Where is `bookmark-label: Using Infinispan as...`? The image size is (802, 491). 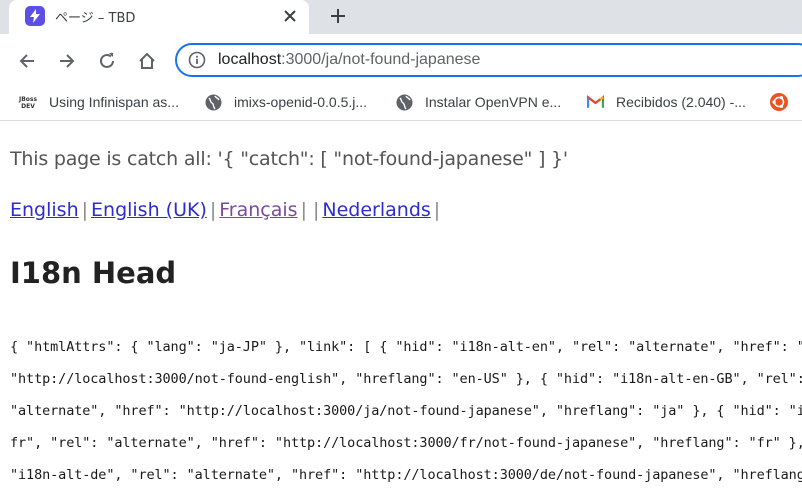
bookmark-label: Using Infinispan as... is located at coordinates (114, 102).